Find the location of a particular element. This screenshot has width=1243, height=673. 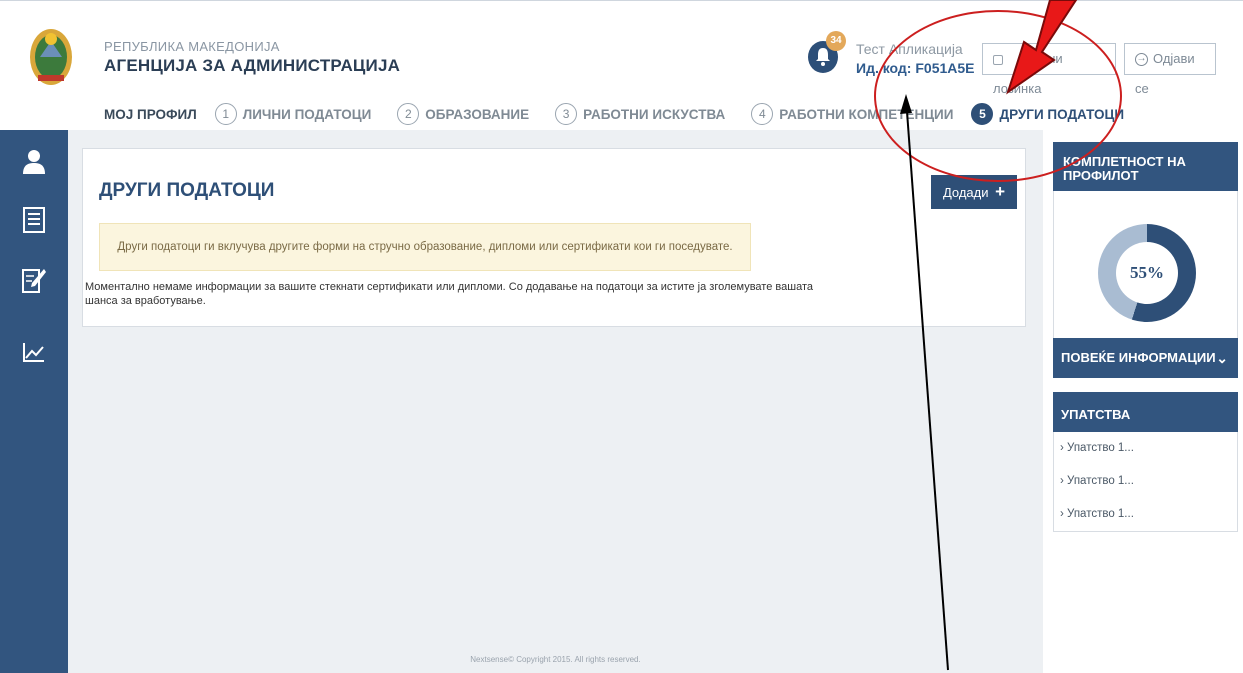

sidebar-item-edit is located at coordinates (34, 280).